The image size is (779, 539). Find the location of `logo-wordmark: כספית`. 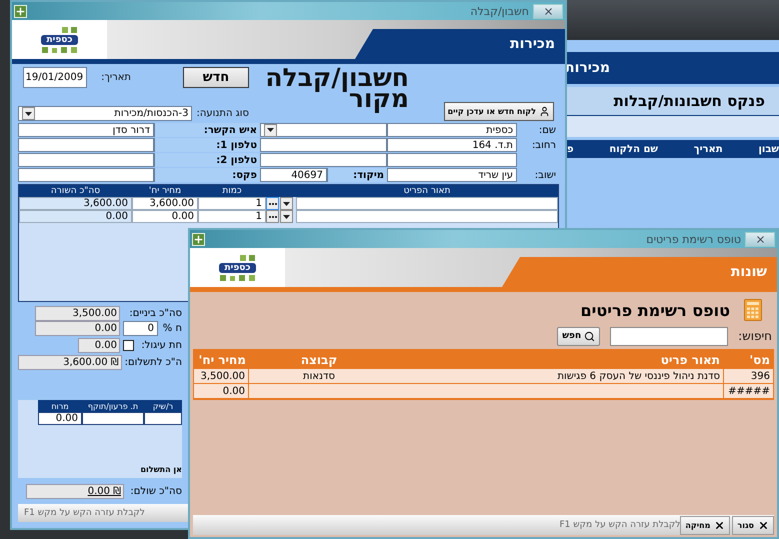

logo-wordmark: כספית is located at coordinates (59, 39).